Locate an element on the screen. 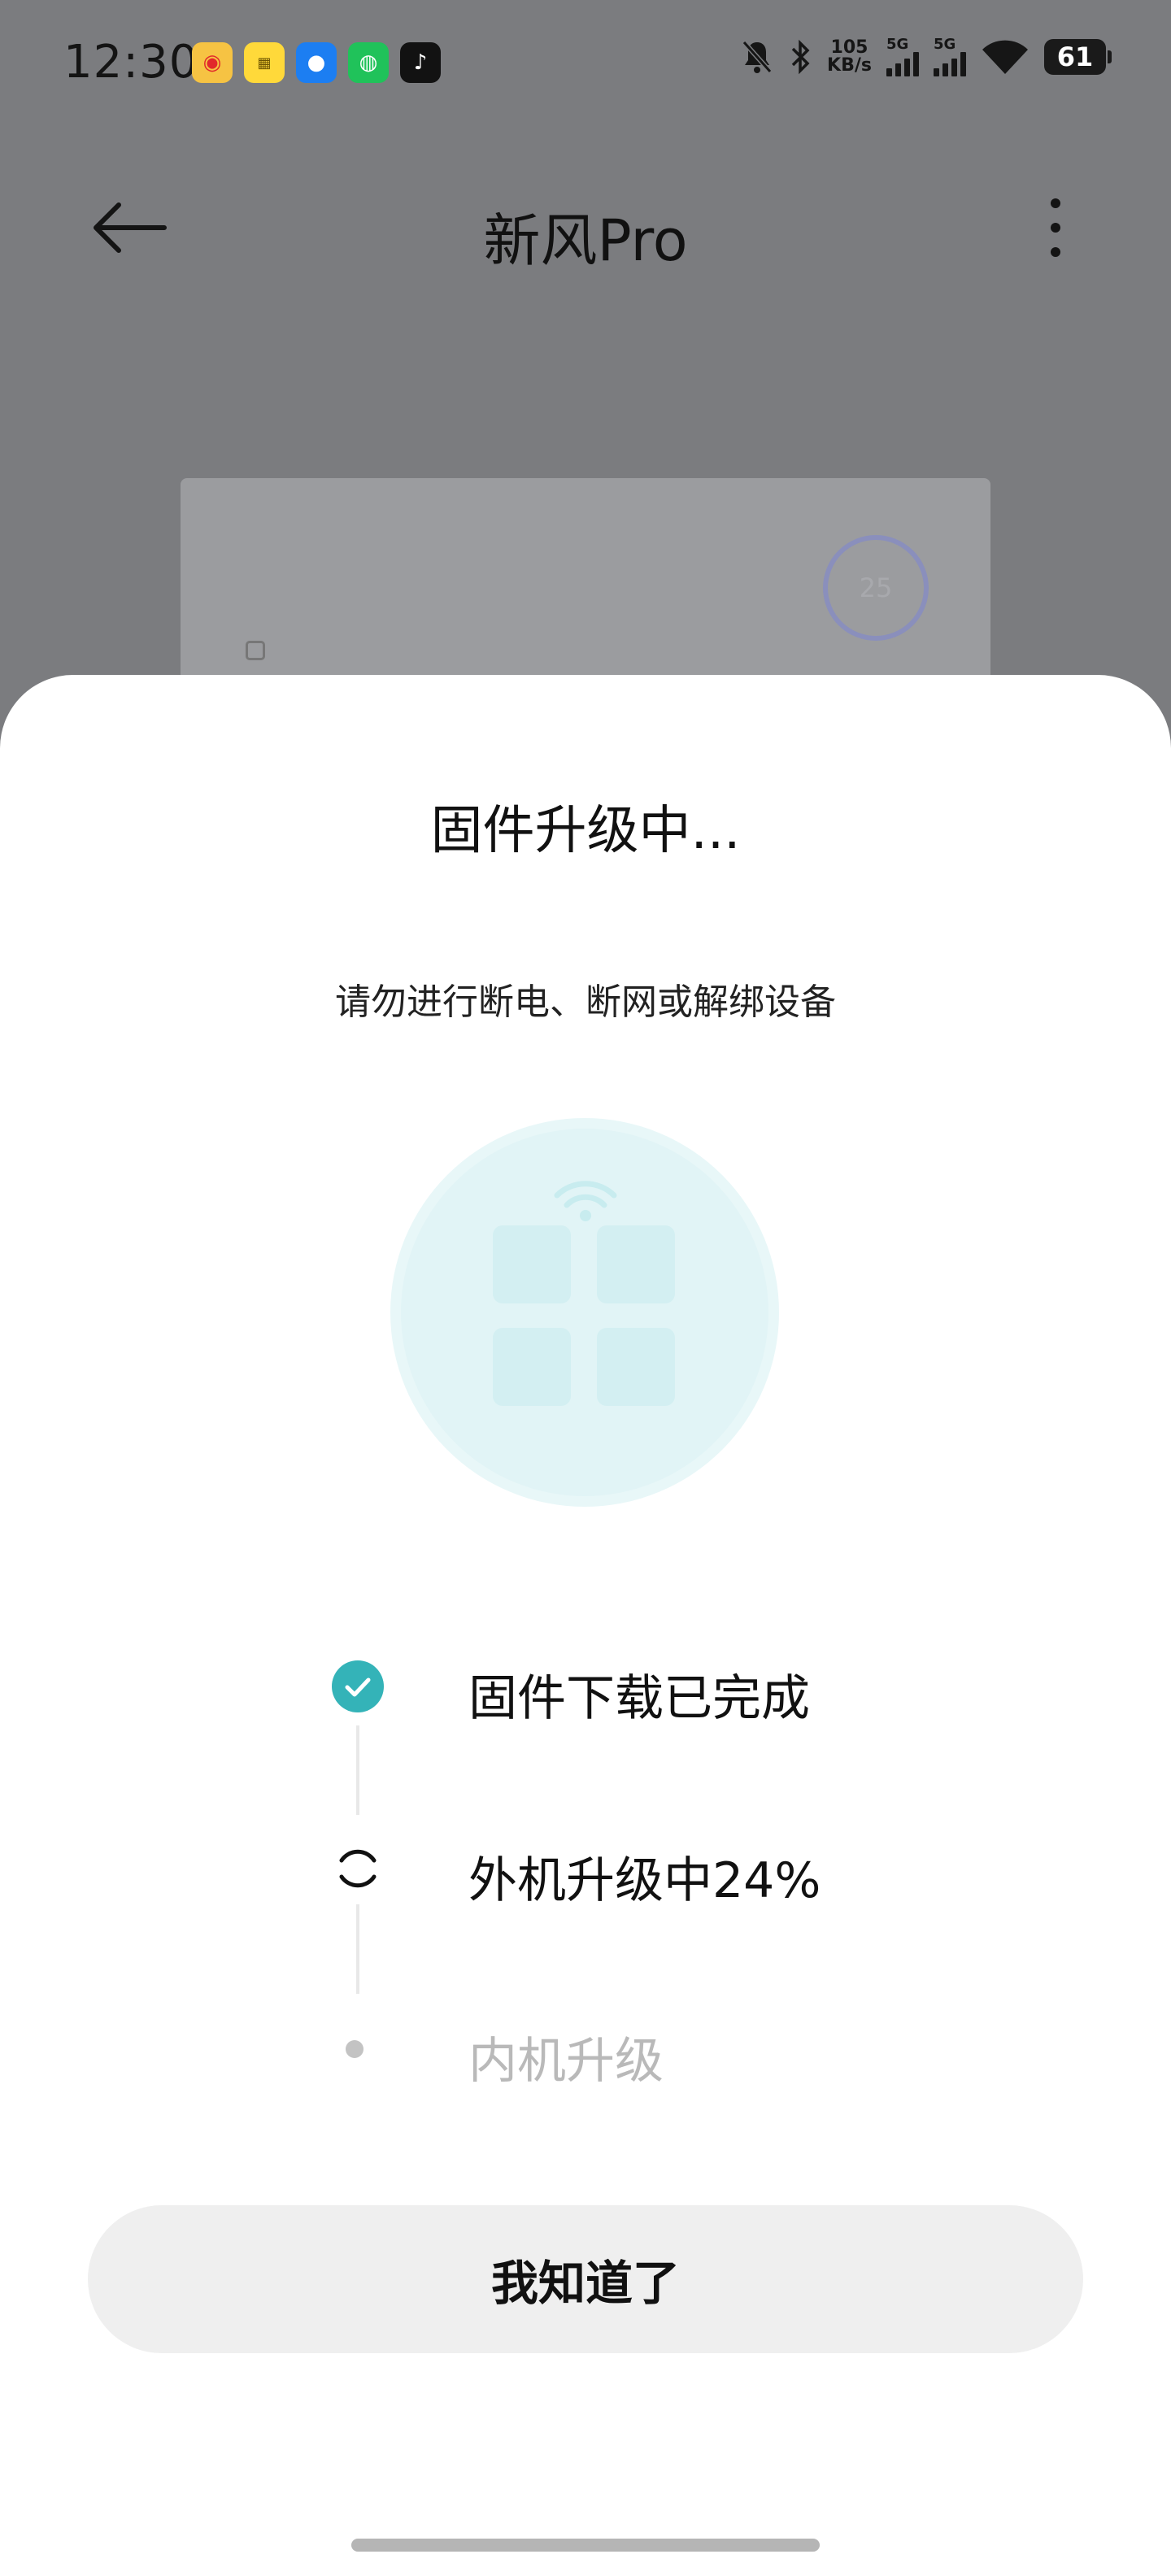 This screenshot has width=1171, height=2576. notification-app-icons: ◉ ▦ ● ◍ ♪ is located at coordinates (316, 63).